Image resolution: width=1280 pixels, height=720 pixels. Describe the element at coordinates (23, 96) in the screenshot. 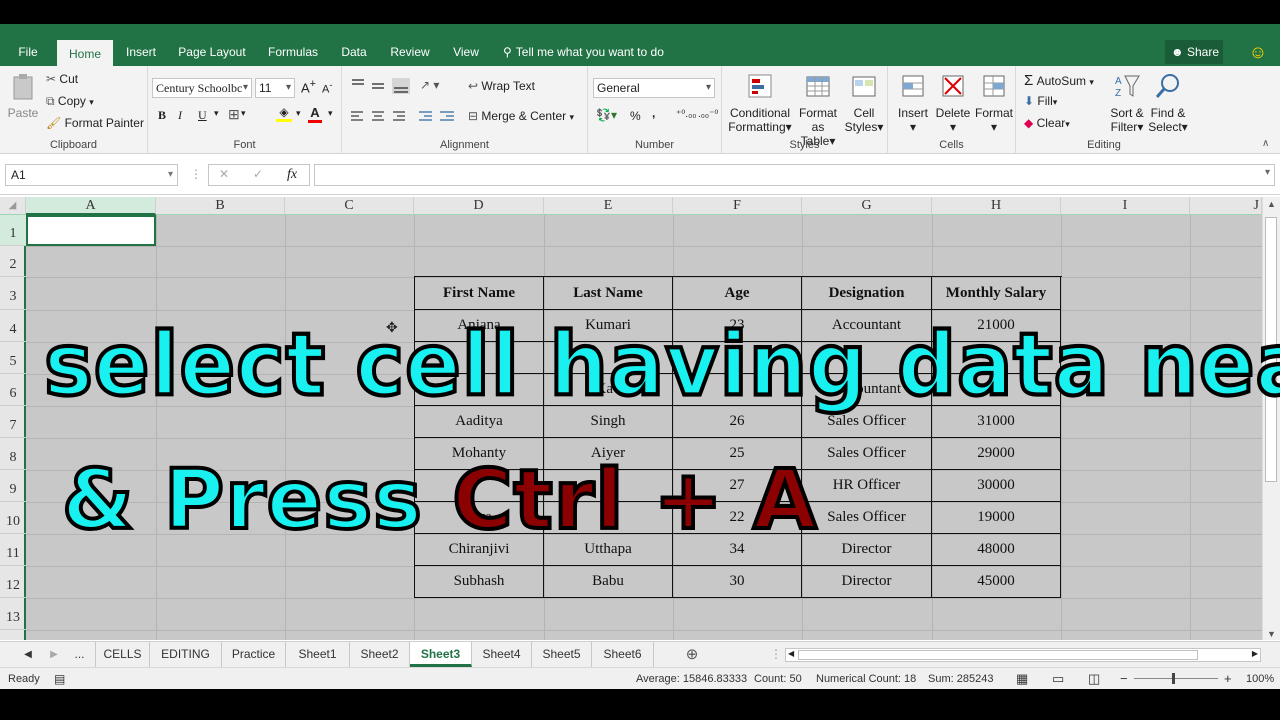

I see `paste-button: Paste` at that location.